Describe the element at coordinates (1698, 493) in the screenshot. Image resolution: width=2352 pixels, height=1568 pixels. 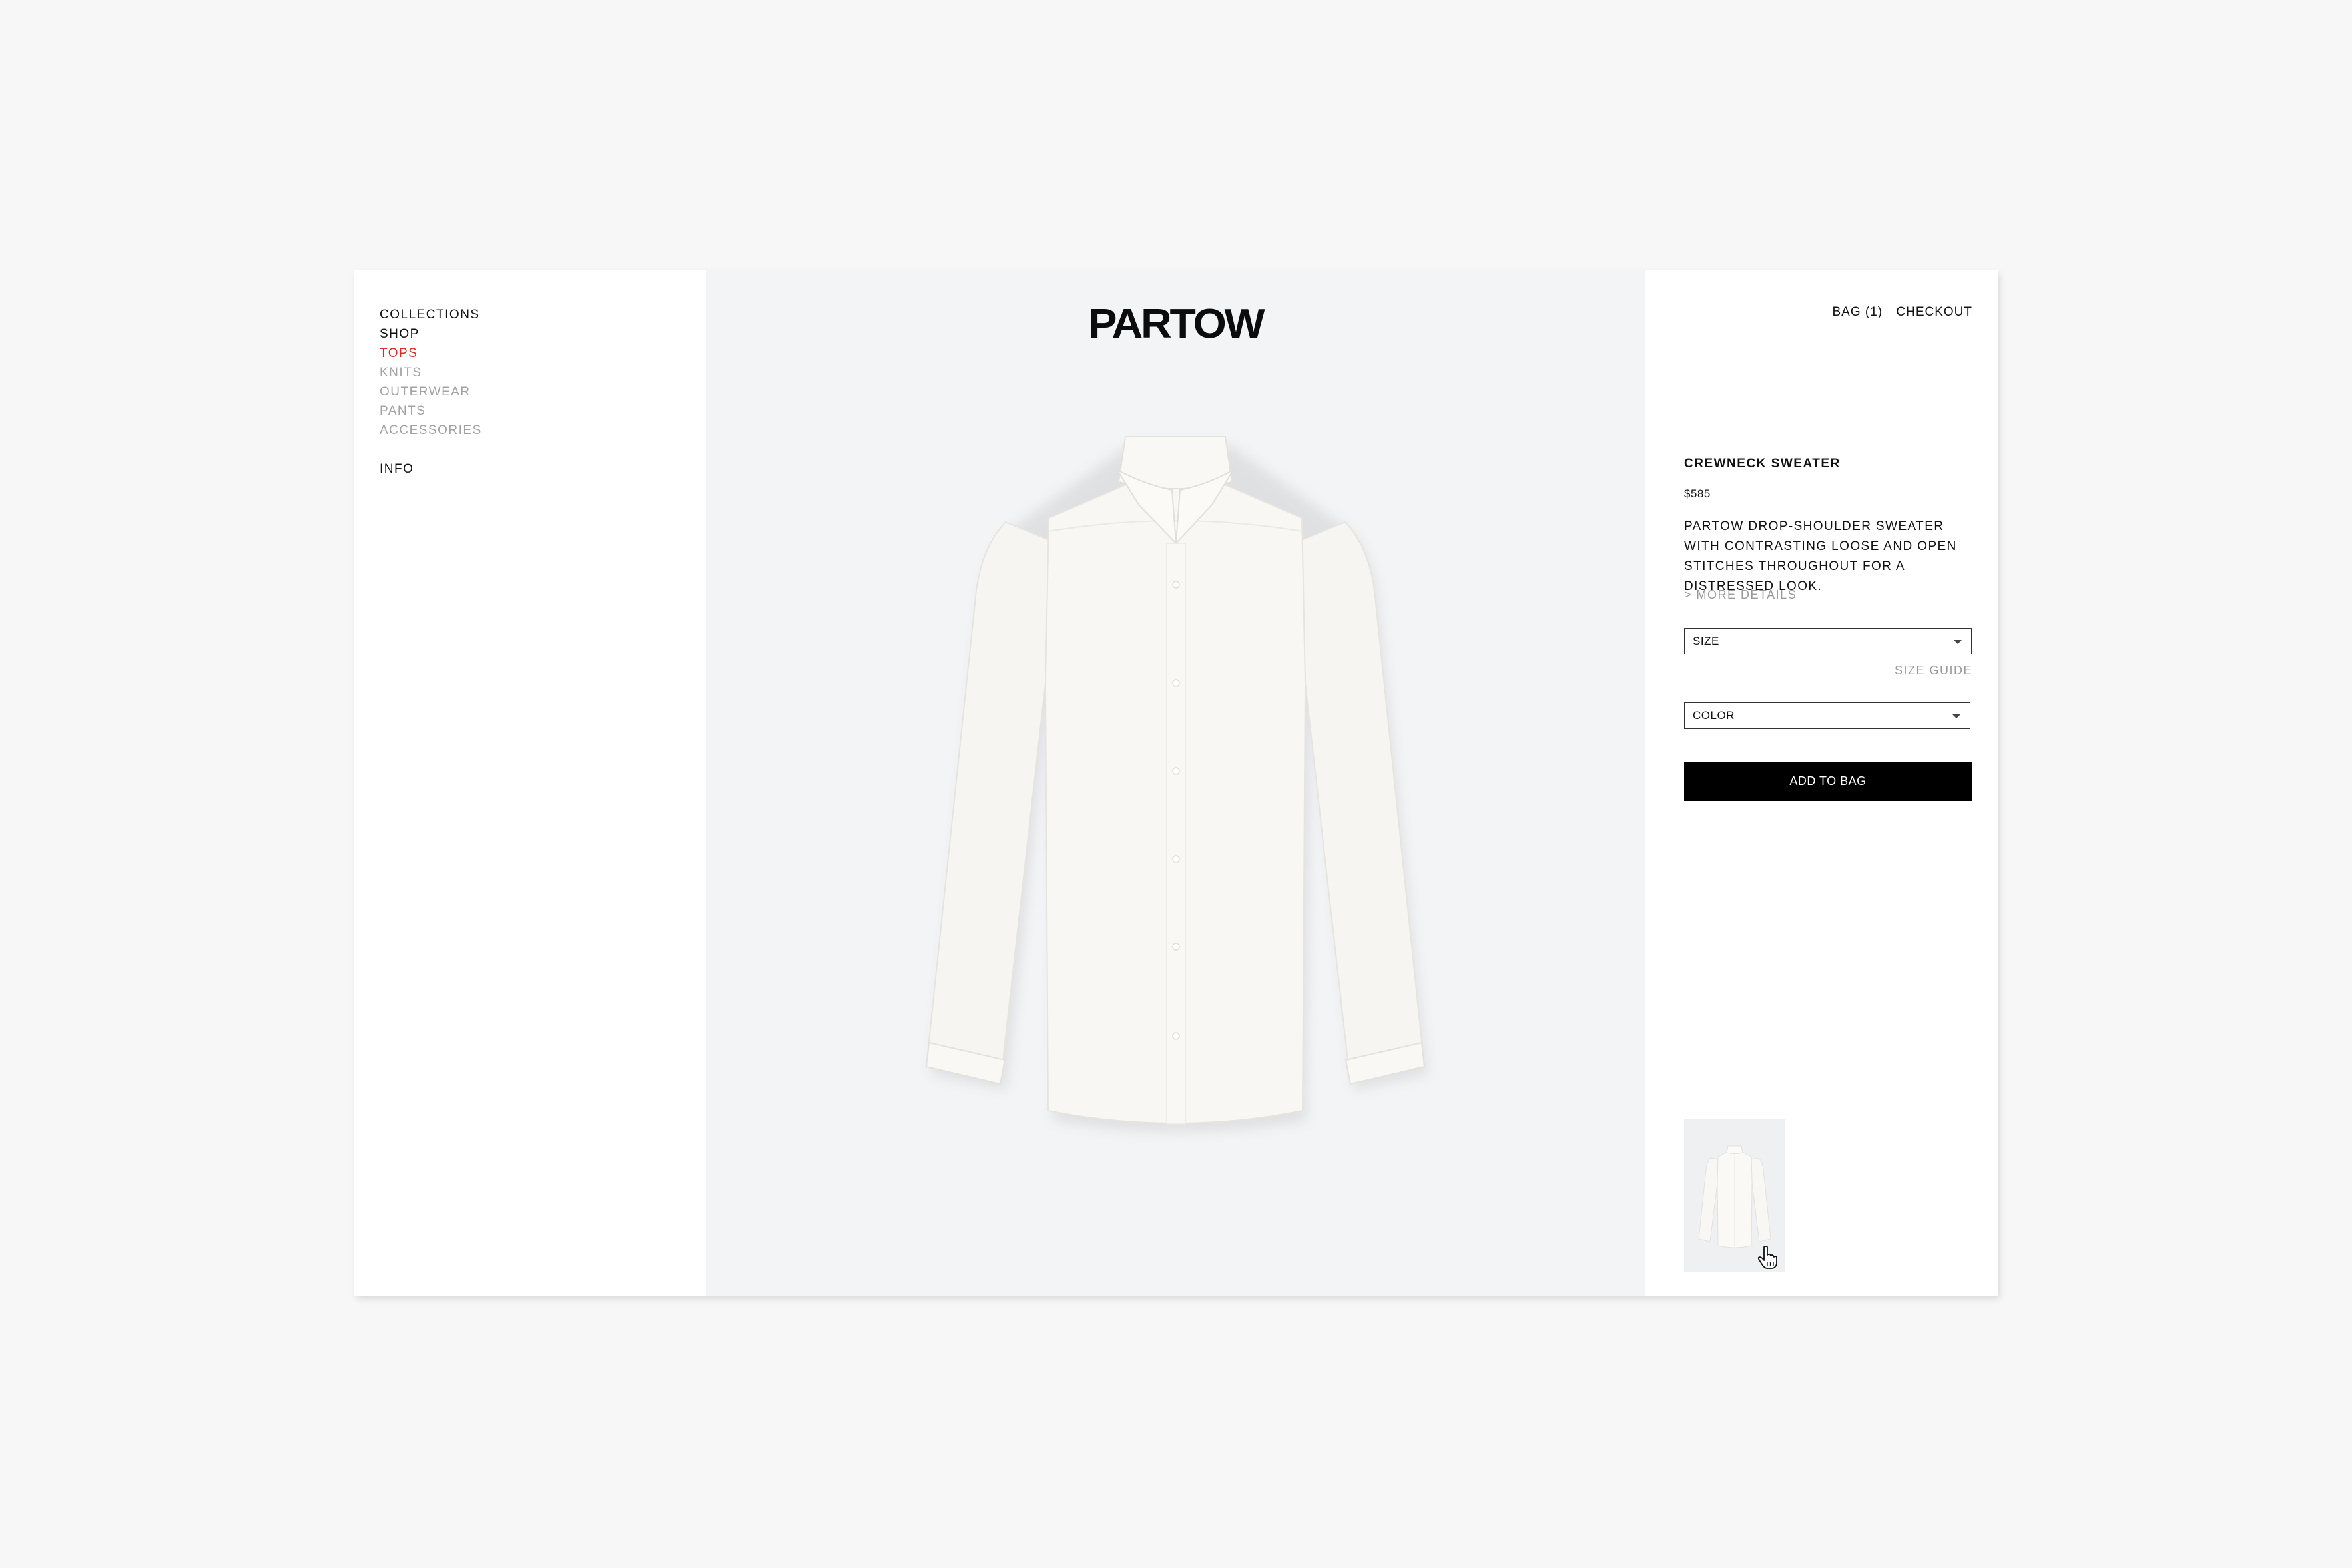
I see `product-price: $585` at that location.